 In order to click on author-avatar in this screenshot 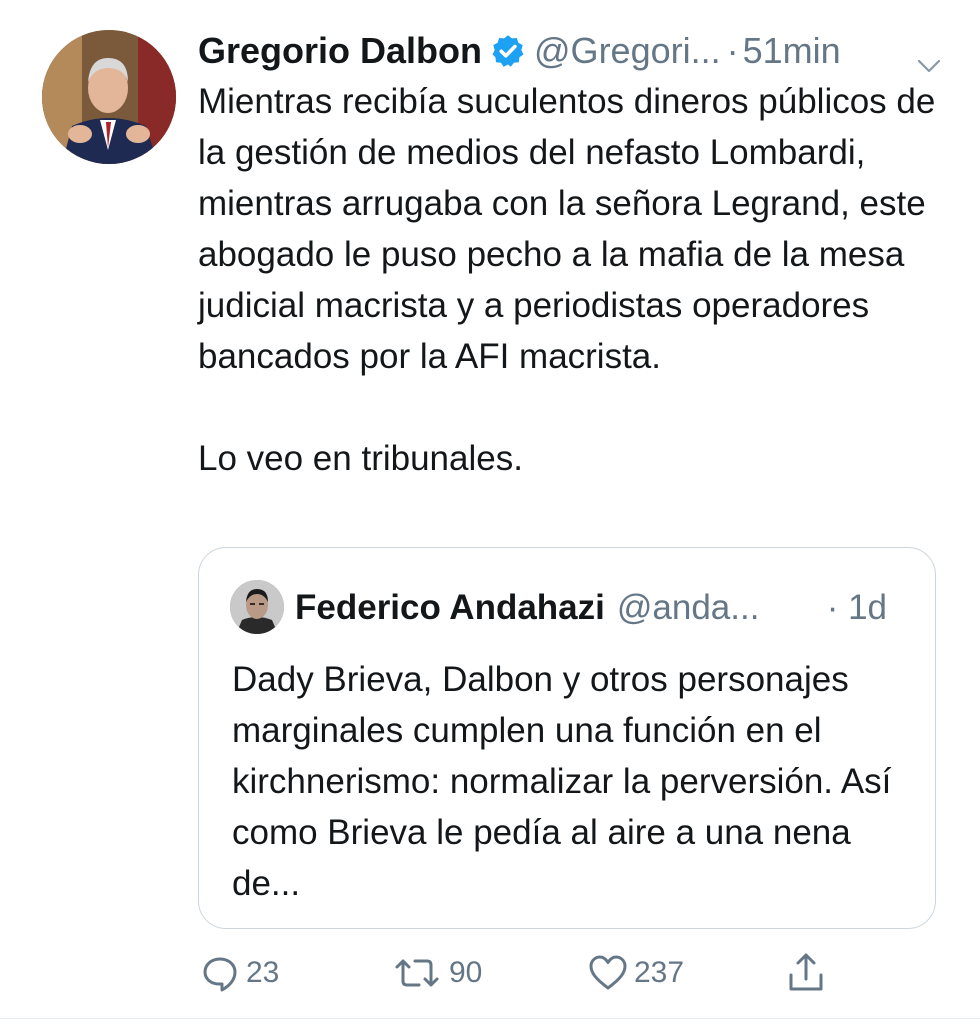, I will do `click(109, 97)`.